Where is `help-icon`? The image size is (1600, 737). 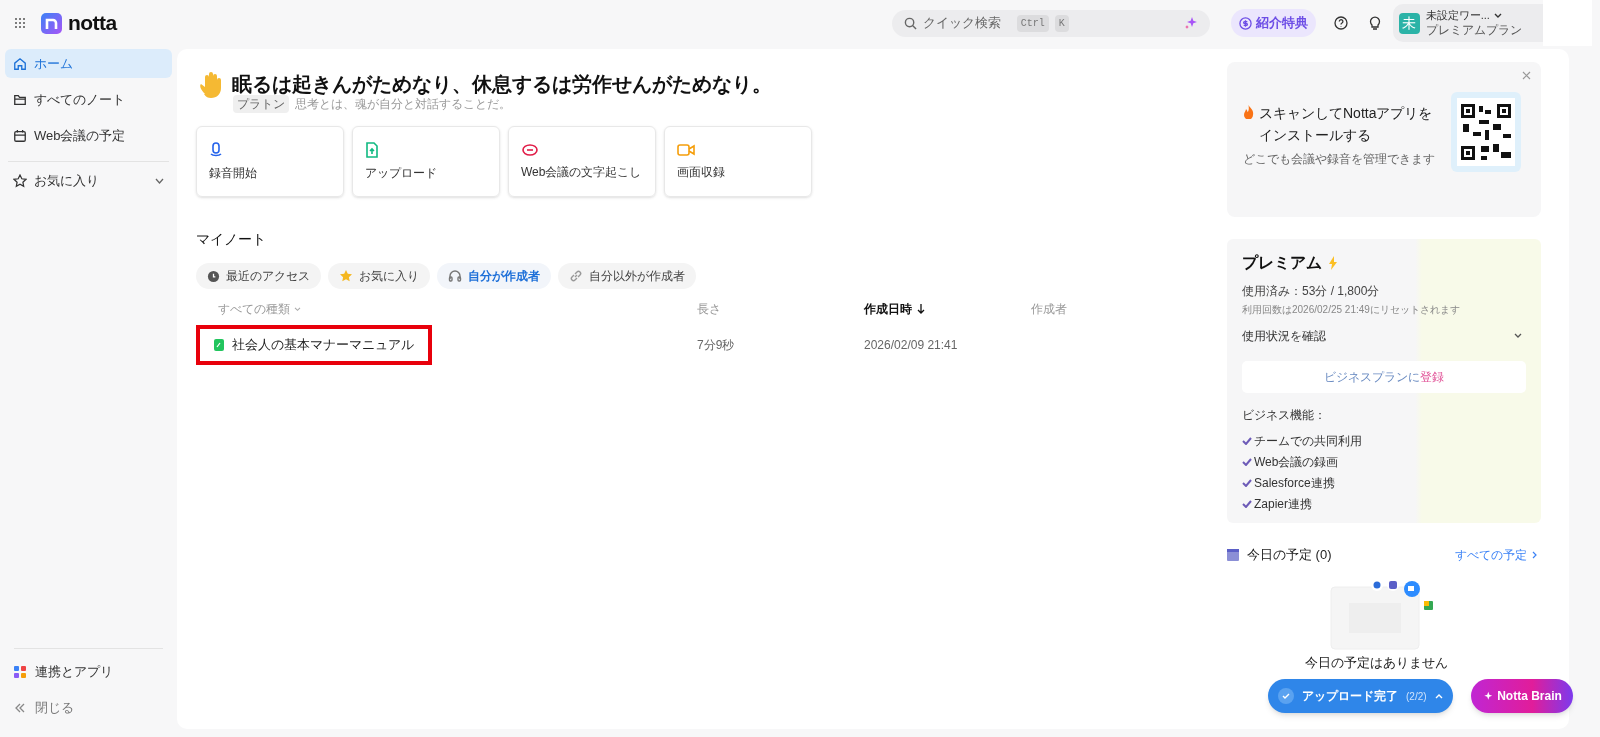 help-icon is located at coordinates (1340, 23).